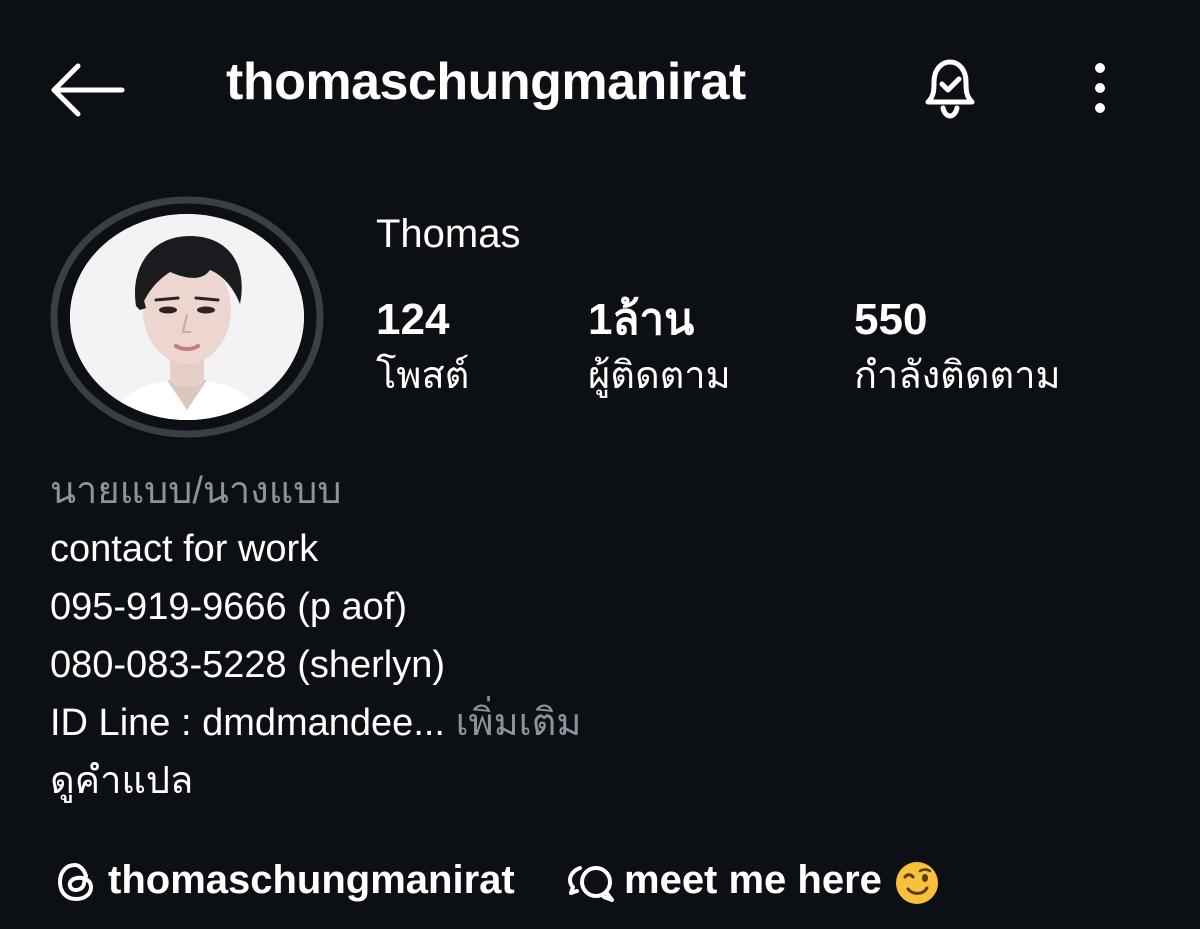  I want to click on more-vertical-icon, so click(1100, 88).